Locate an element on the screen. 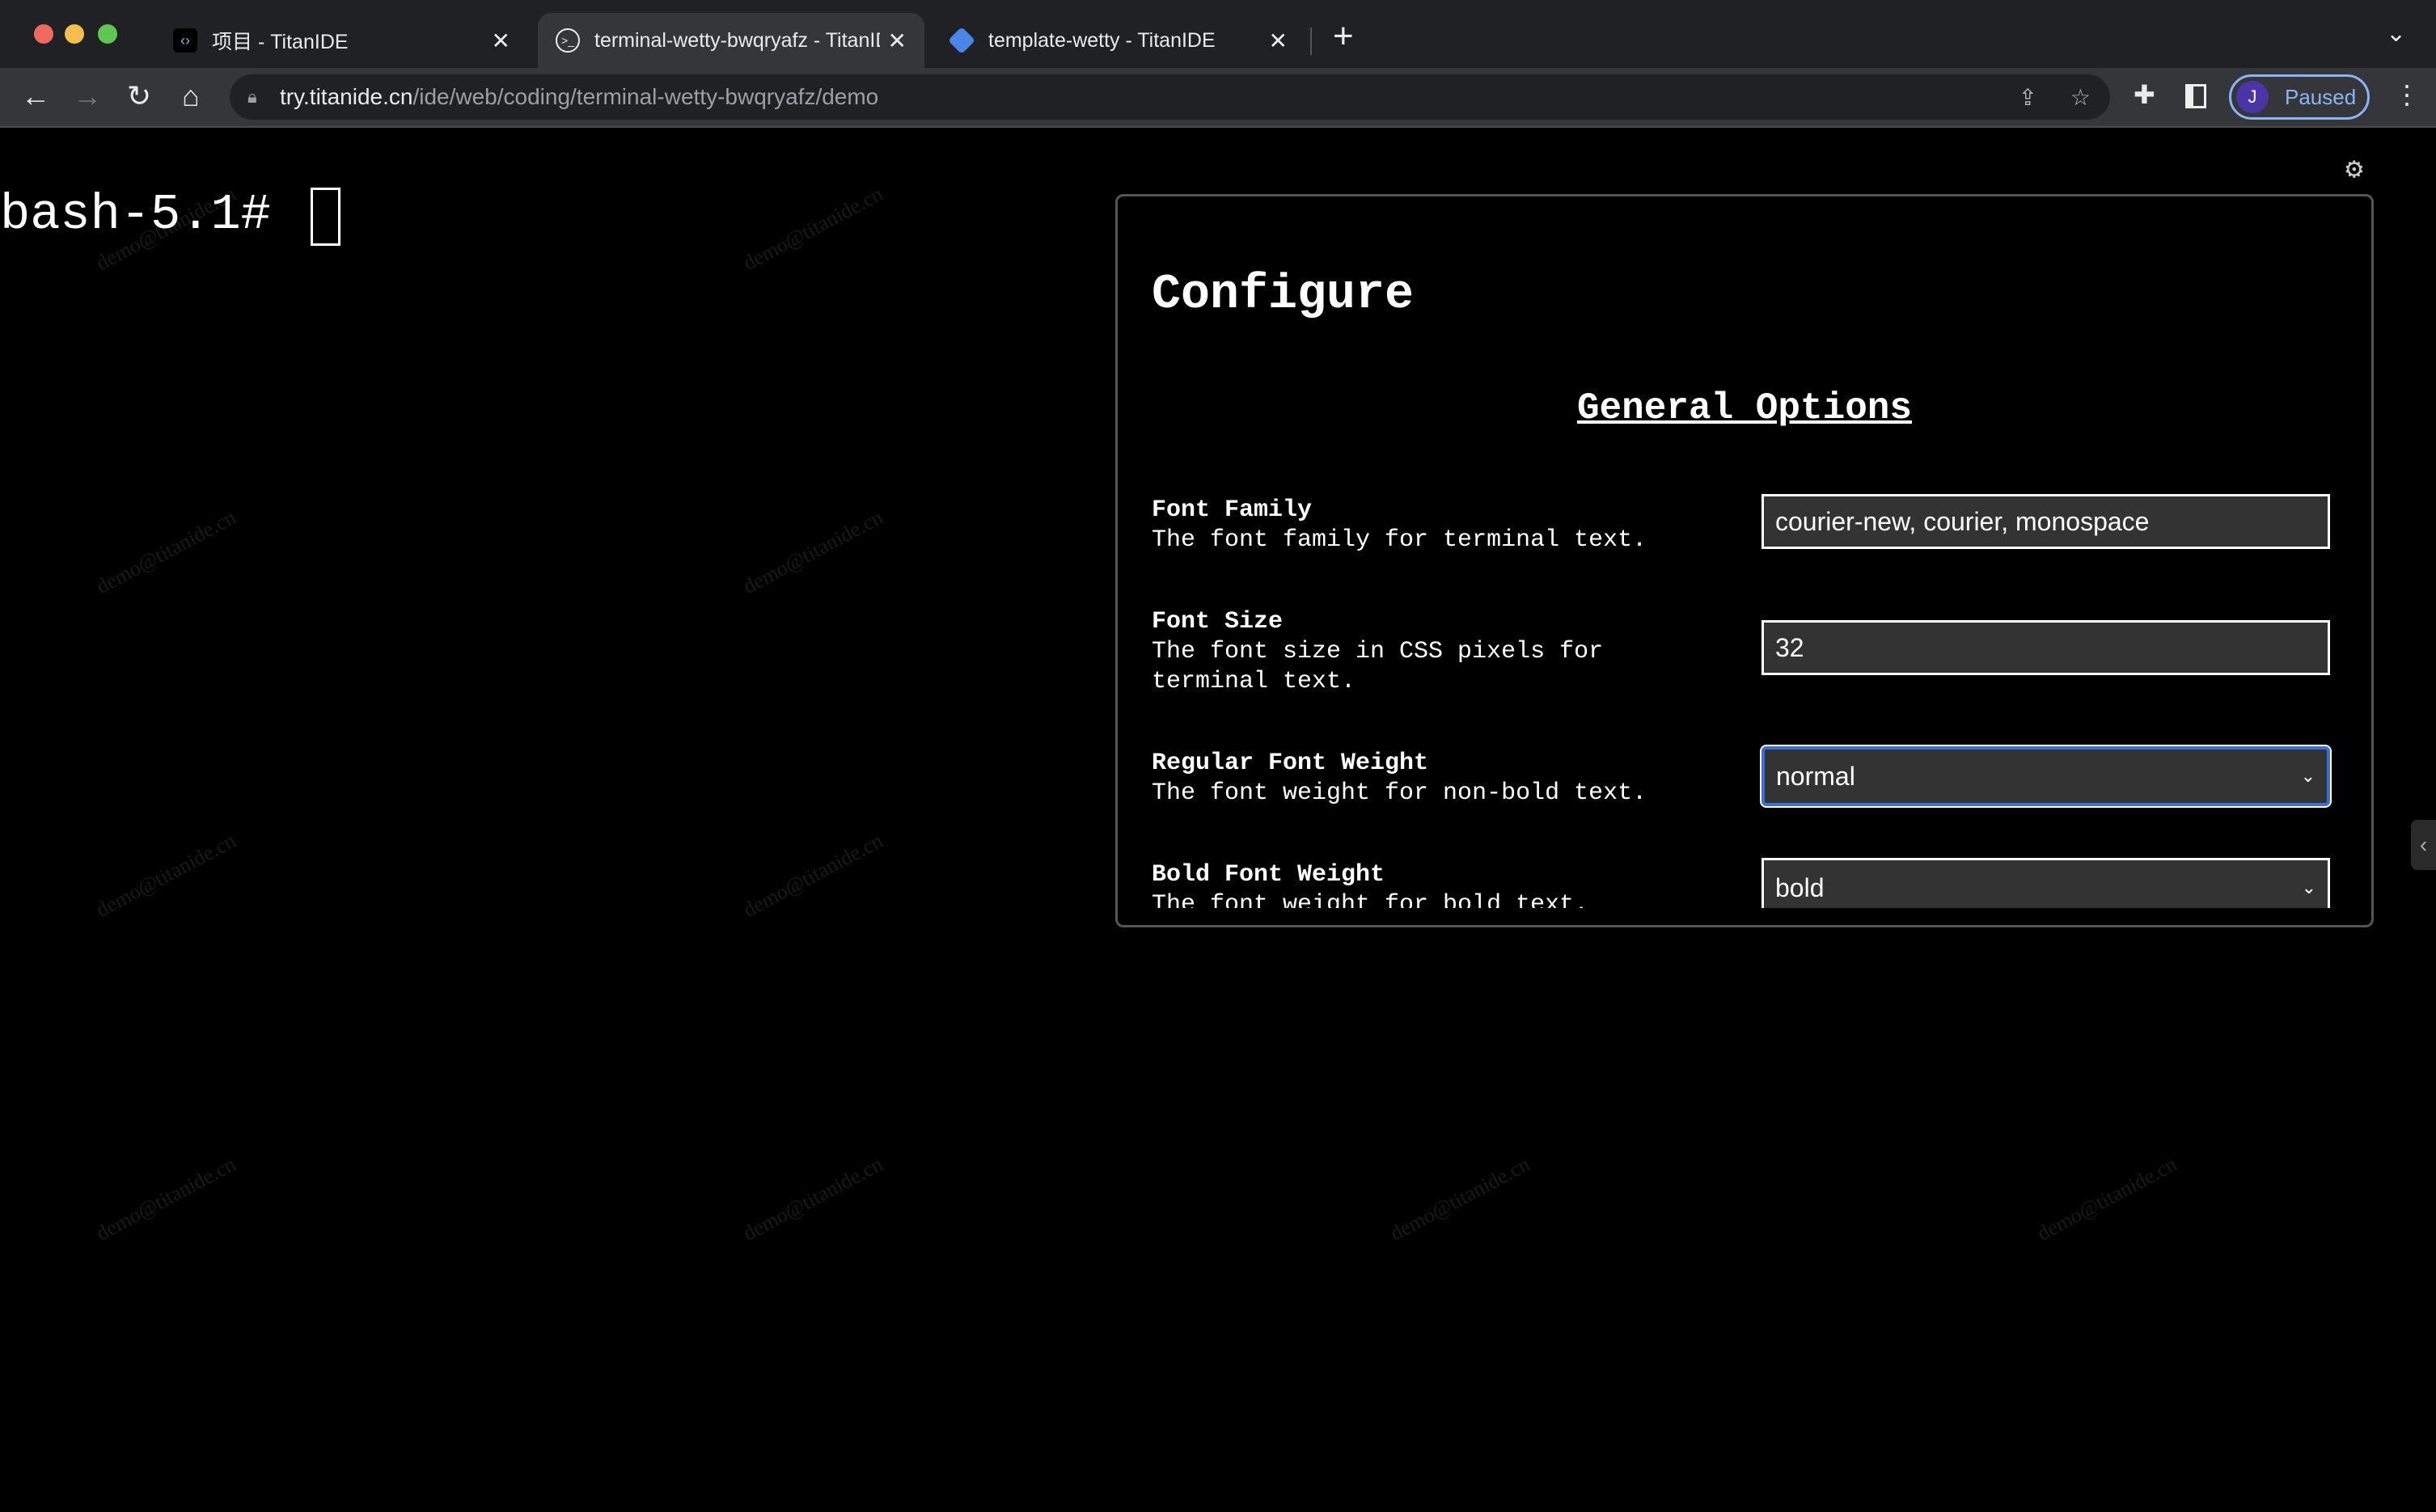 This screenshot has width=2436, height=1512. minimize-window-button is located at coordinates (74, 34).